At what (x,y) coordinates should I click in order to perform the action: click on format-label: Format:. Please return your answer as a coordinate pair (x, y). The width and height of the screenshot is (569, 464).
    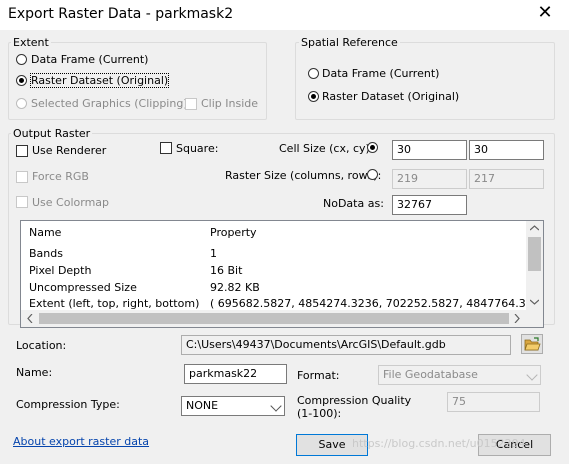
    Looking at the image, I should click on (318, 375).